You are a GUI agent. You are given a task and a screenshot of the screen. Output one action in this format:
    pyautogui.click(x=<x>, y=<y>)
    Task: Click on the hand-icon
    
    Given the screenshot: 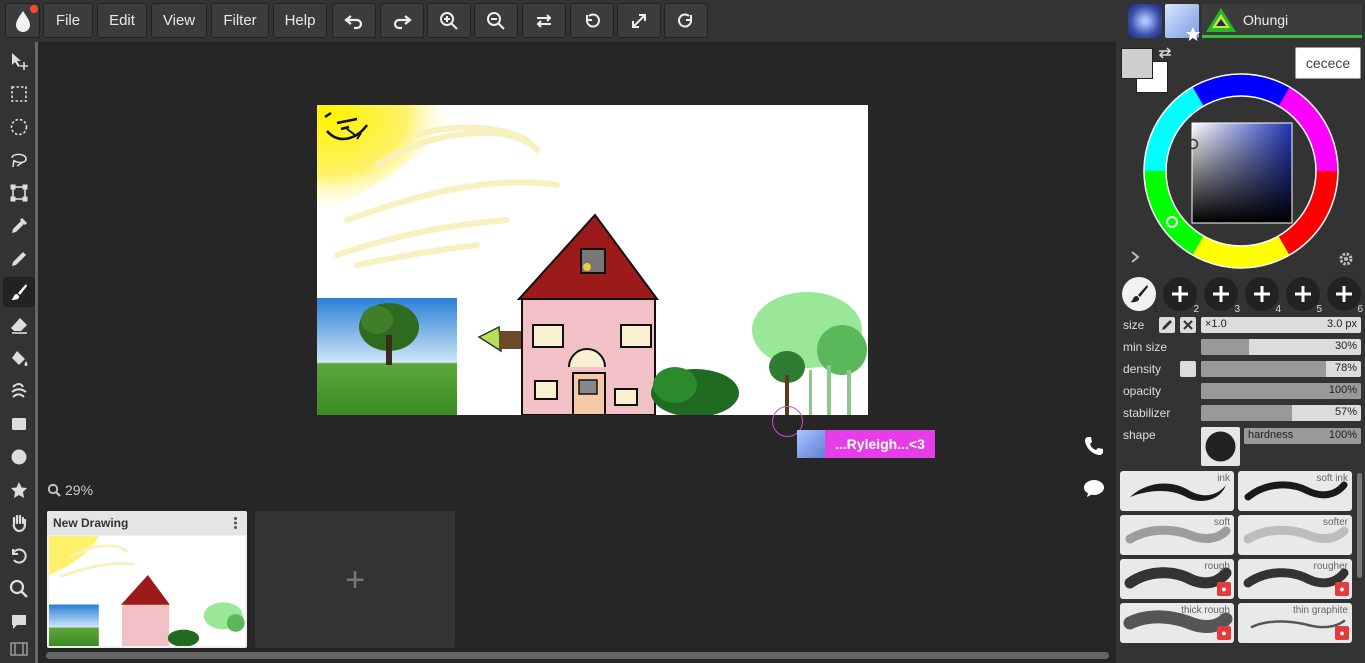 What is the action you would take?
    pyautogui.click(x=19, y=523)
    